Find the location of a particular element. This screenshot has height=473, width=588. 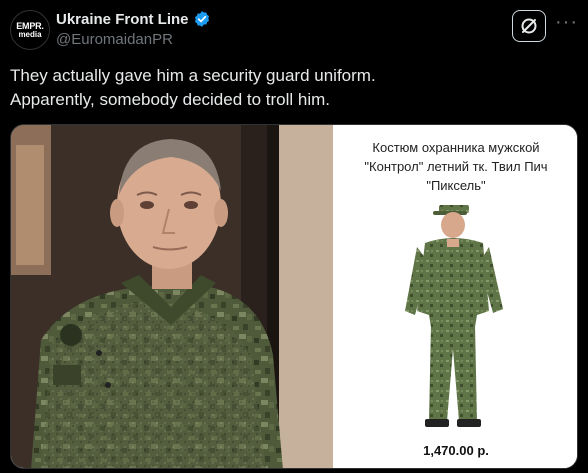

author-handle: @EuromaidanPR is located at coordinates (114, 39).